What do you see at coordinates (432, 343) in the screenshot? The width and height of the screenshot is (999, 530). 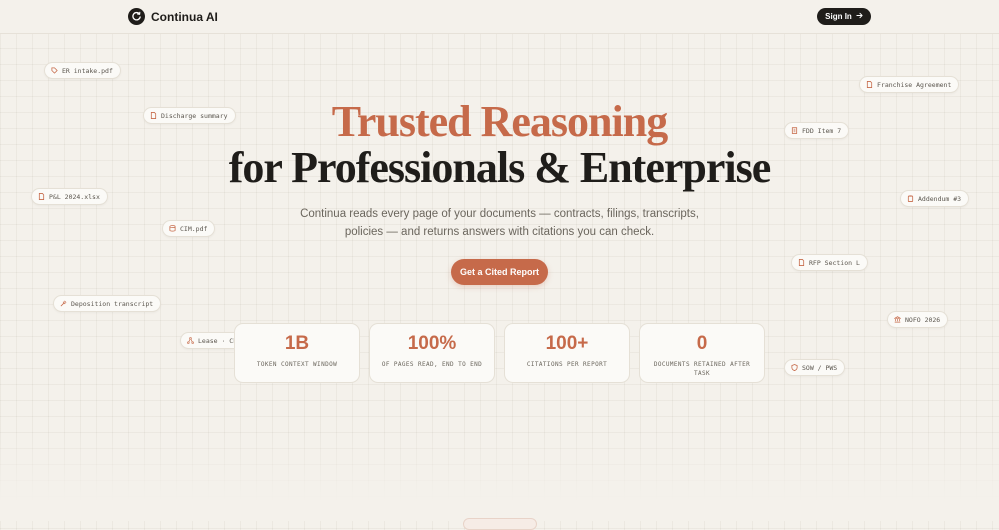 I see `stat-value: 100%` at bounding box center [432, 343].